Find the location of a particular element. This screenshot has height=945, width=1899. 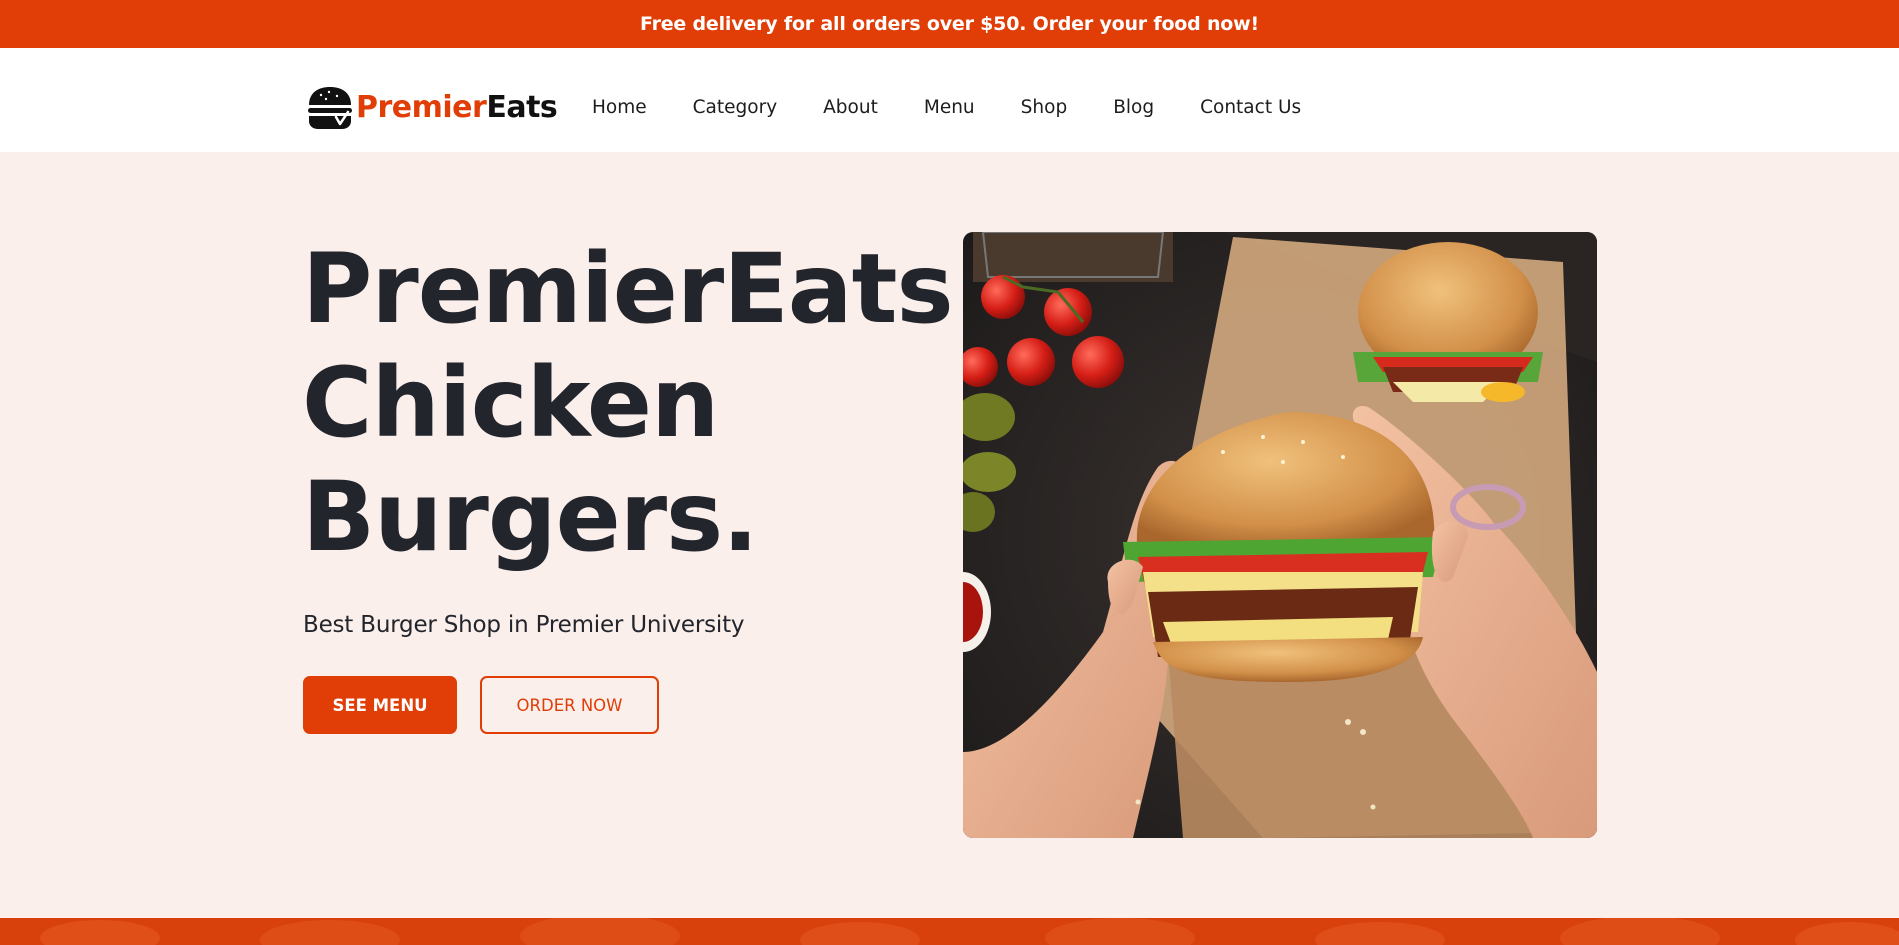

nav-item-about: About is located at coordinates (850, 108).